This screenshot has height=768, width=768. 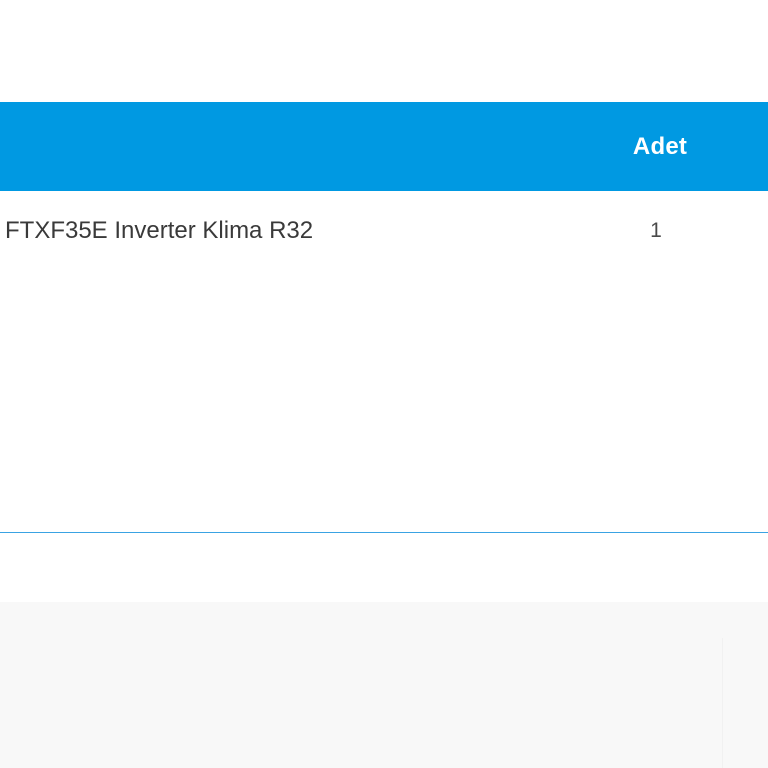 I want to click on table-header: Adet, so click(x=384, y=146).